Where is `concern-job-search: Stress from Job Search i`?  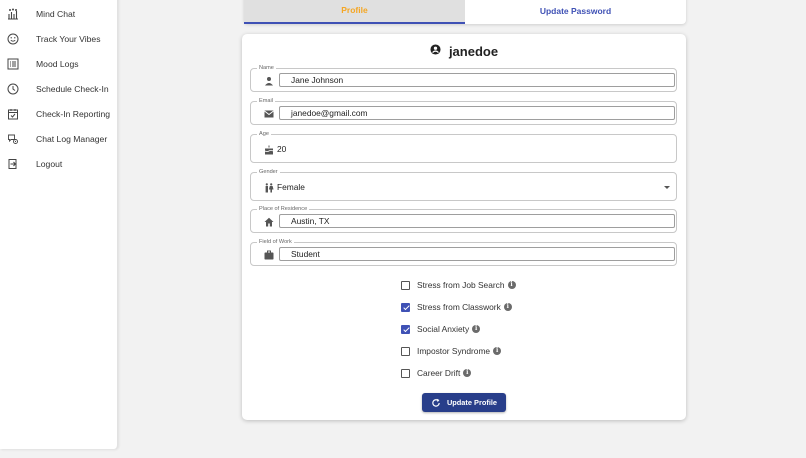 concern-job-search: Stress from Job Search i is located at coordinates (458, 285).